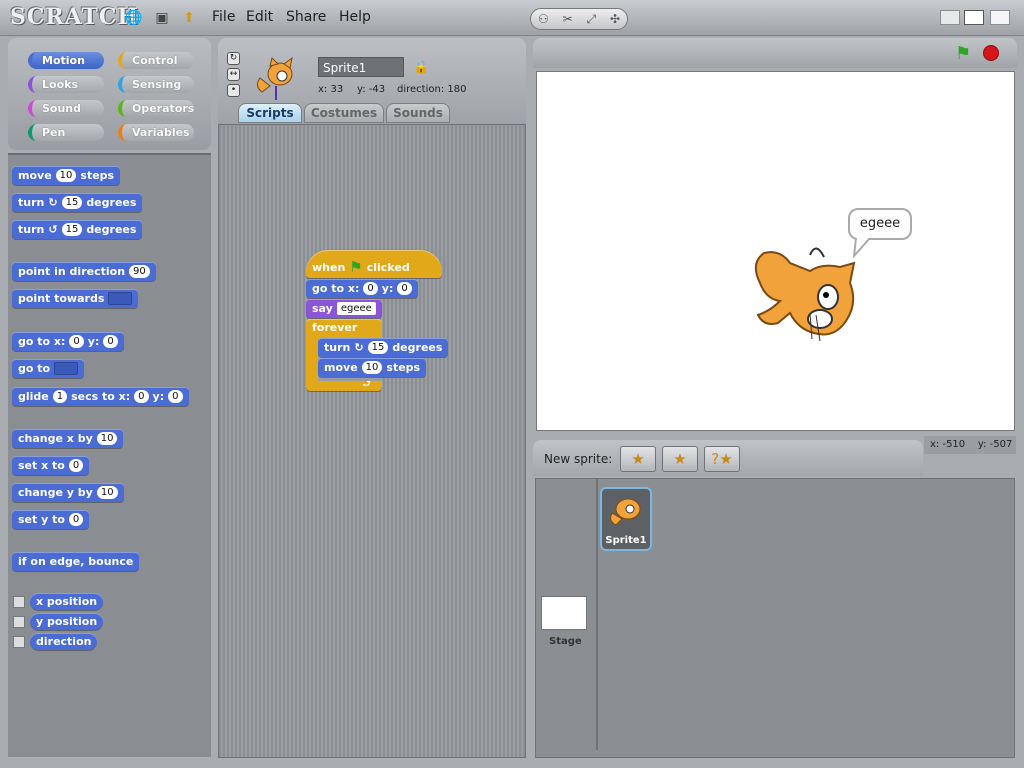 This screenshot has height=768, width=1024. Describe the element at coordinates (60, 396) in the screenshot. I see `secs-input: 1` at that location.